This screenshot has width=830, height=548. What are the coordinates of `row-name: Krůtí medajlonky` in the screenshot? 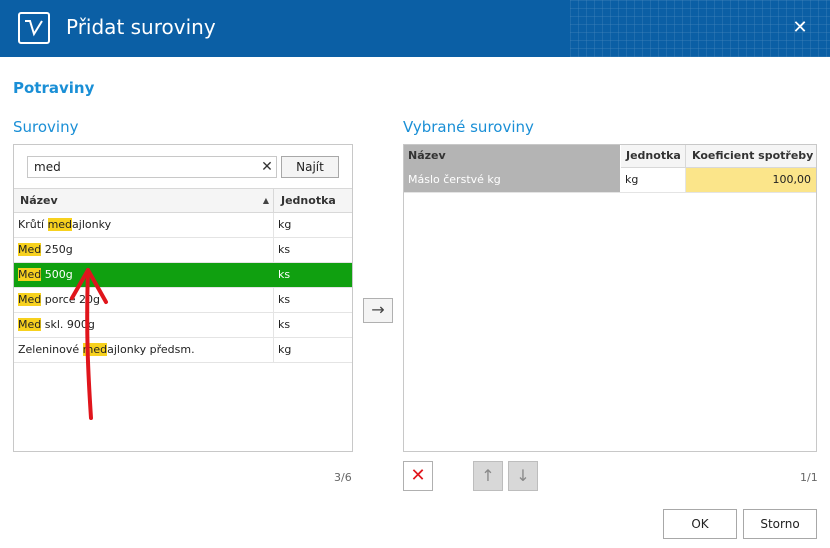 It's located at (144, 225).